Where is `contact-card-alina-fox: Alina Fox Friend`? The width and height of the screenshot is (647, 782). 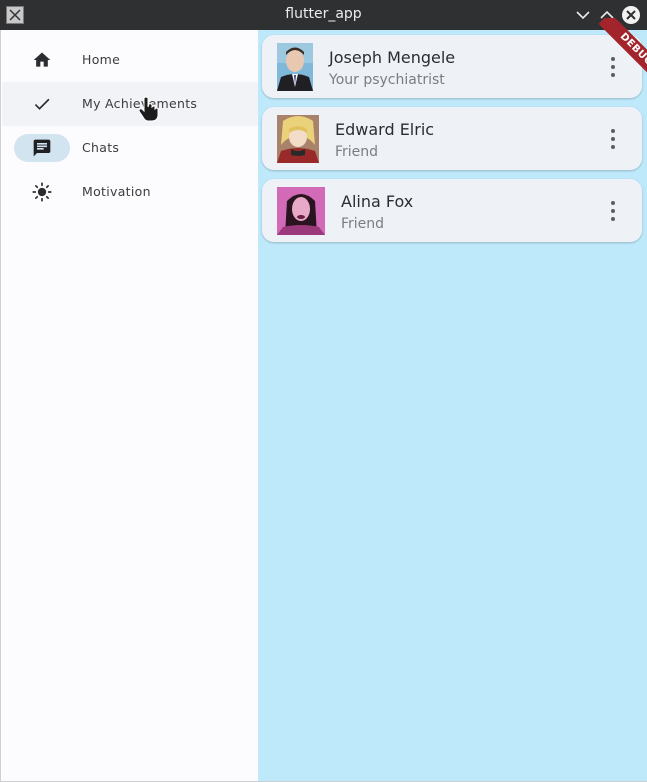
contact-card-alina-fox: Alina Fox Friend is located at coordinates (452, 210).